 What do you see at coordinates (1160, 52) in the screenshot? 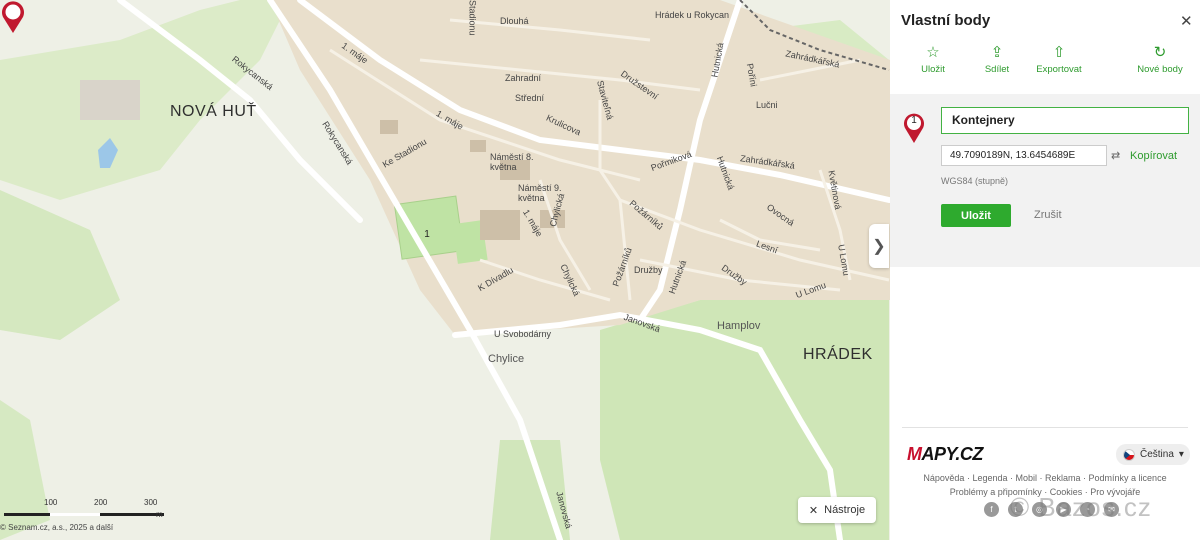
I see `refresh-icon: ↻` at bounding box center [1160, 52].